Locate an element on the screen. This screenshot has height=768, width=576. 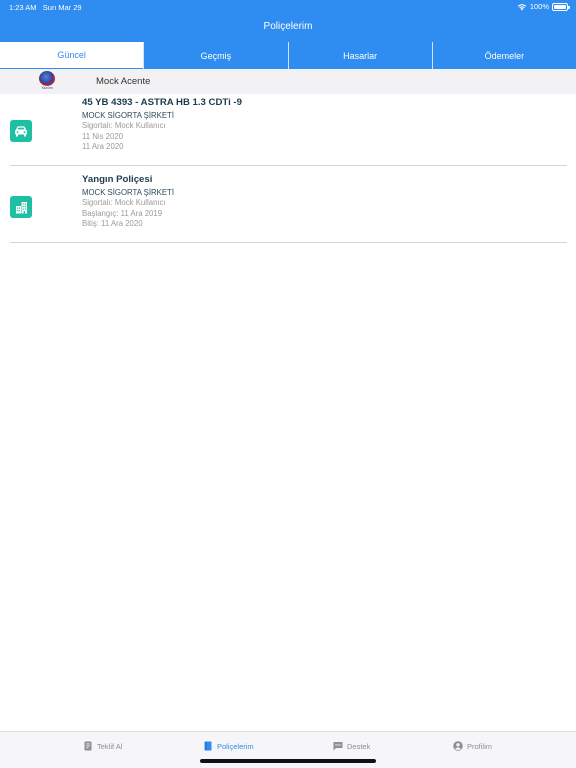
policy-title: Yangın Poliçesi is located at coordinates (117, 179).